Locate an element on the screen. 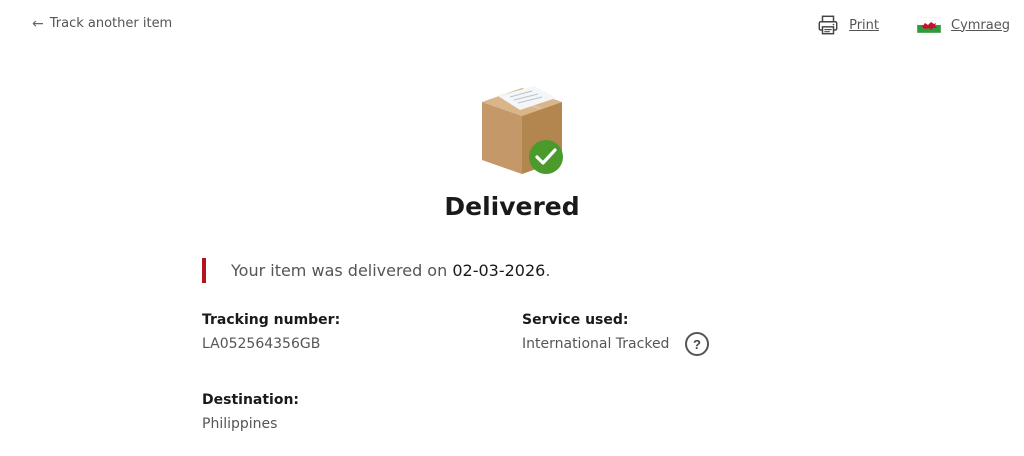 This screenshot has height=456, width=1024. service-used-label: Service used: is located at coordinates (575, 320).